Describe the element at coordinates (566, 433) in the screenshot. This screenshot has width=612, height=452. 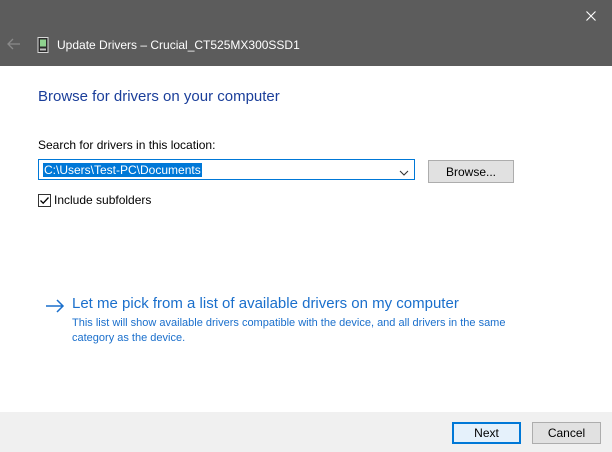
I see `cancel-button: Cancel` at that location.